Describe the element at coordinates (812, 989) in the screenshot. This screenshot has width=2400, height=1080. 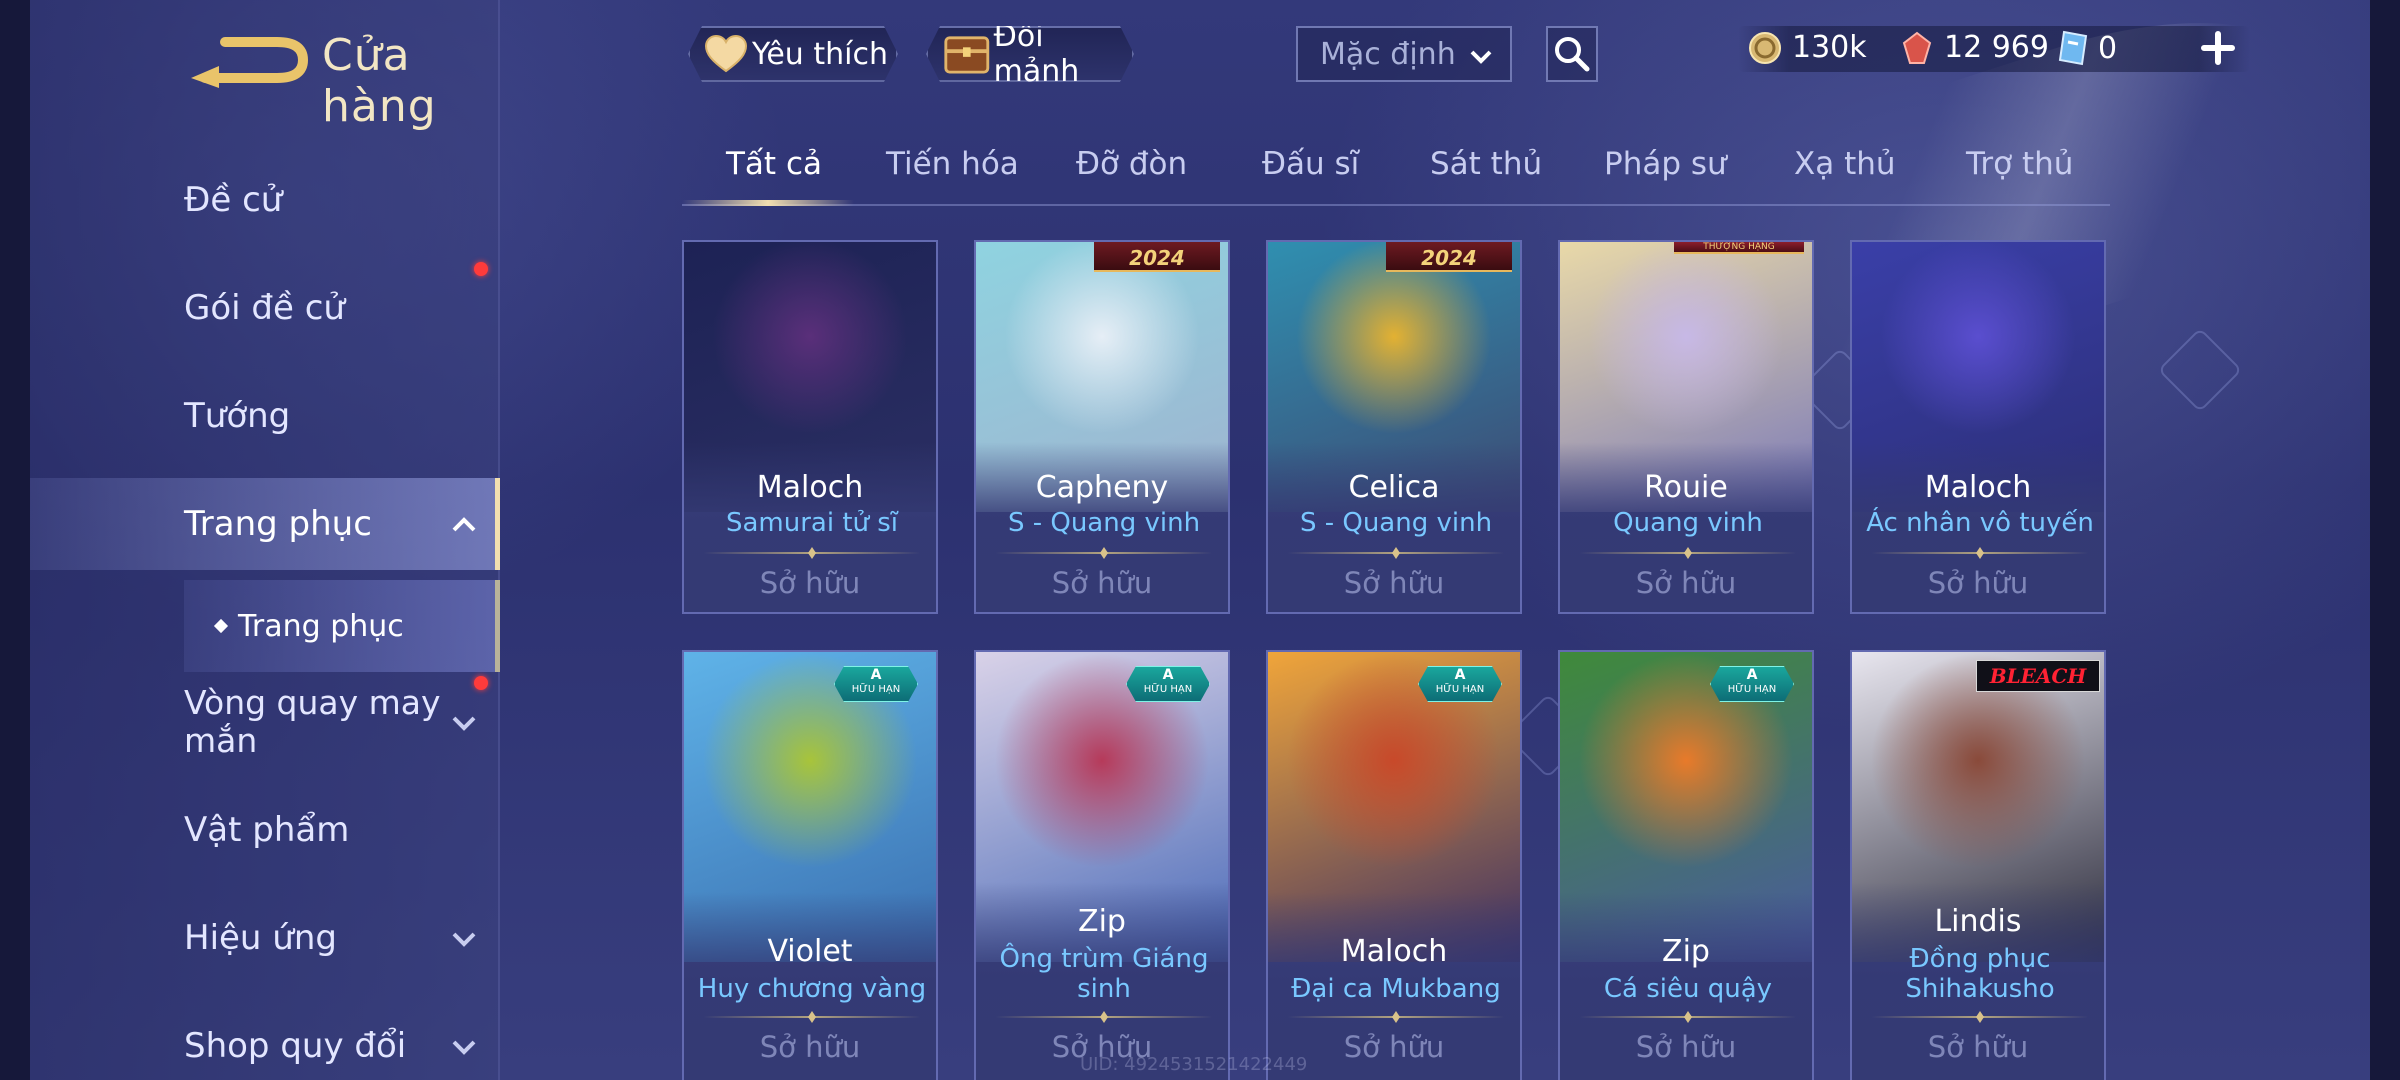
I see `skin-name: Huy chương vàng` at that location.